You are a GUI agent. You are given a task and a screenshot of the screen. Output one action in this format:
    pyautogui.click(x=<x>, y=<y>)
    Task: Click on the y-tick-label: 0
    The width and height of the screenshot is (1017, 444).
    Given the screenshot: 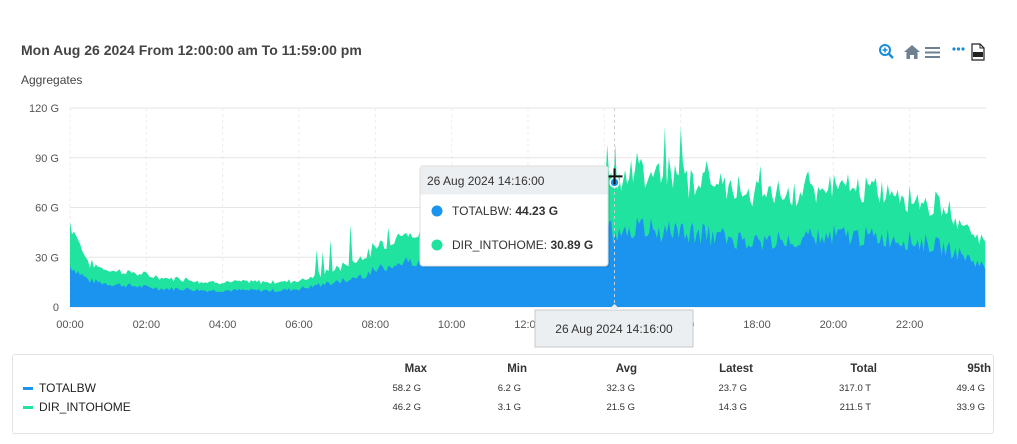 What is the action you would take?
    pyautogui.click(x=56, y=308)
    